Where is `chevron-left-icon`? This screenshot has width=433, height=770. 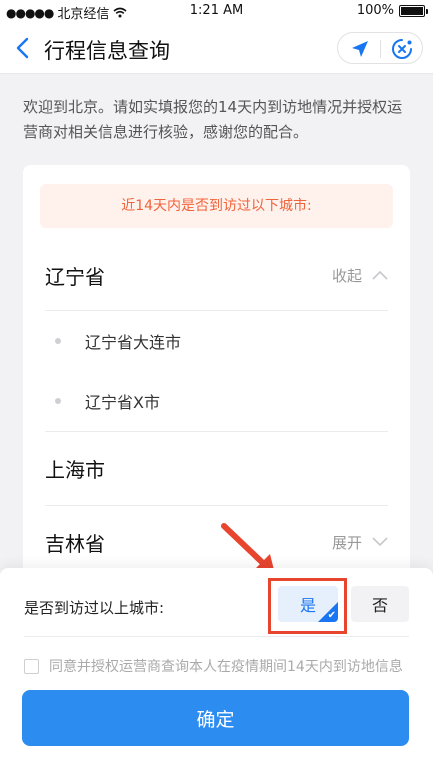
chevron-left-icon is located at coordinates (22, 48).